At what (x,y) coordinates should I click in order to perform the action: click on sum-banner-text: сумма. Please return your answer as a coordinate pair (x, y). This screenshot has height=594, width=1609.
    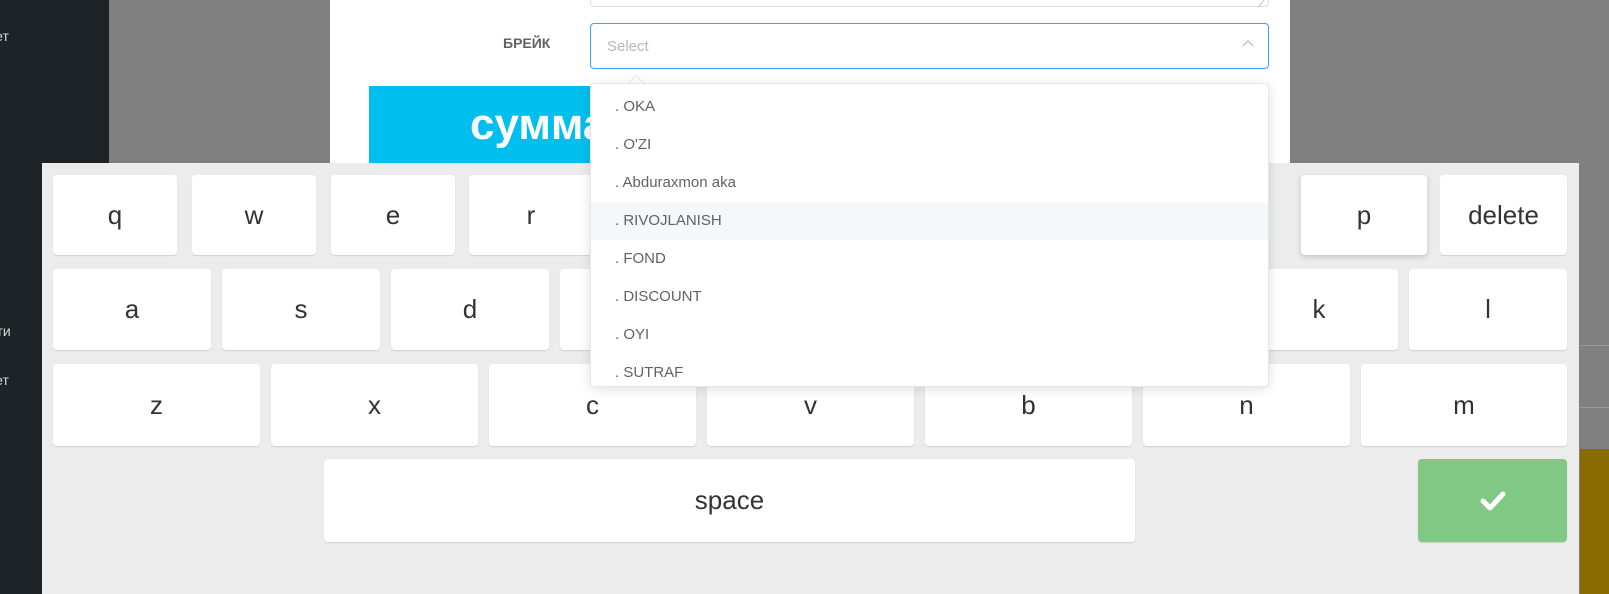
    Looking at the image, I should click on (539, 124).